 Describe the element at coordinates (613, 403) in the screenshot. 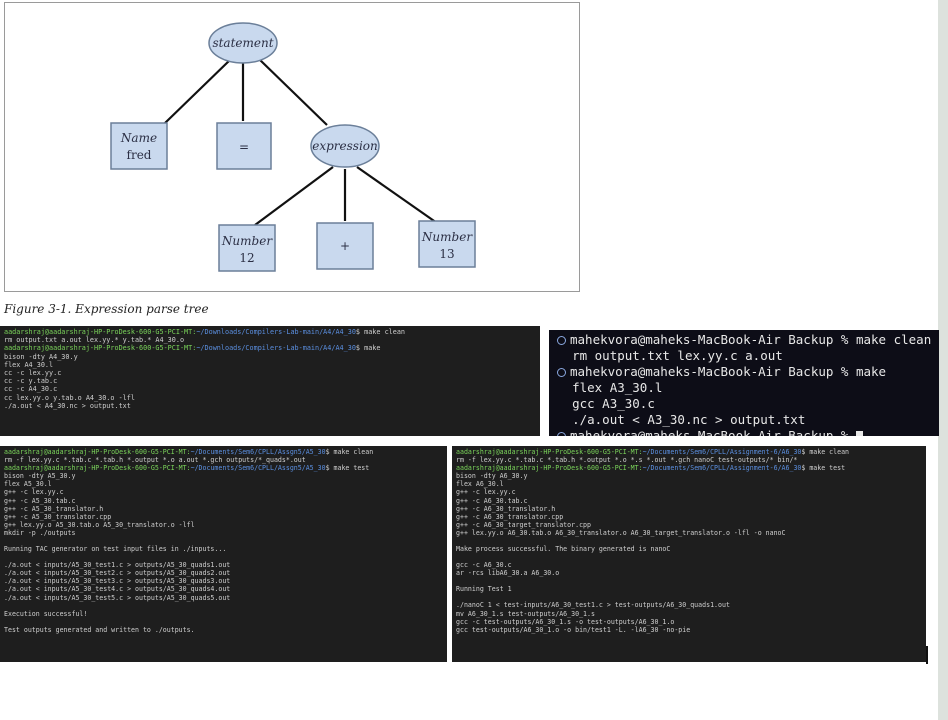

I see `output-text: gcc A3_30.c` at that location.